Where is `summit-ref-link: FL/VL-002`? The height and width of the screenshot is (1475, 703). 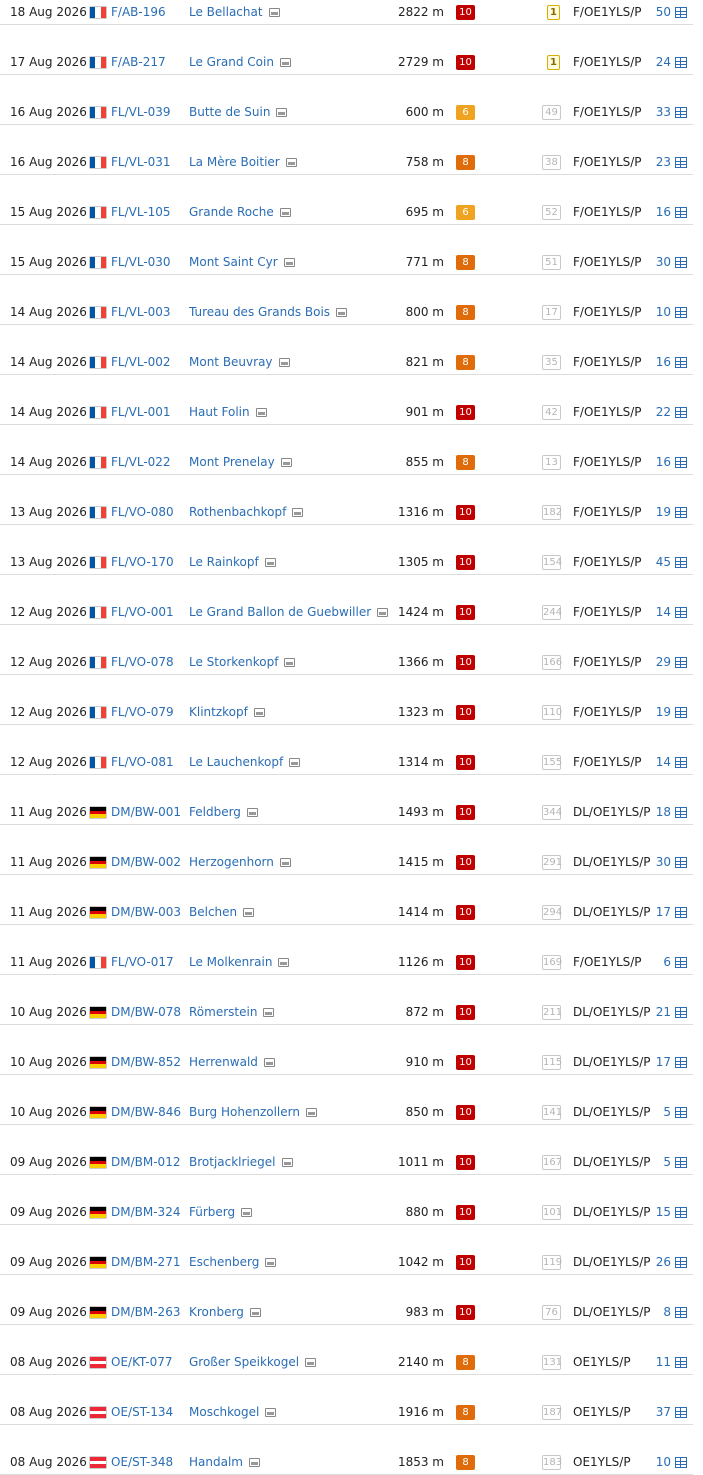 summit-ref-link: FL/VL-002 is located at coordinates (141, 362).